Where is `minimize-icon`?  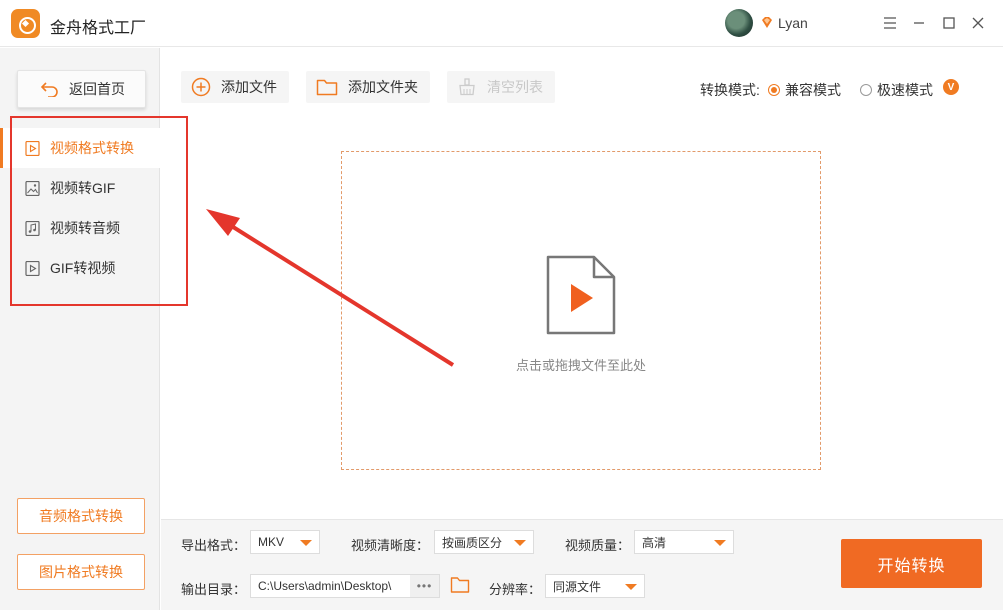 minimize-icon is located at coordinates (919, 23).